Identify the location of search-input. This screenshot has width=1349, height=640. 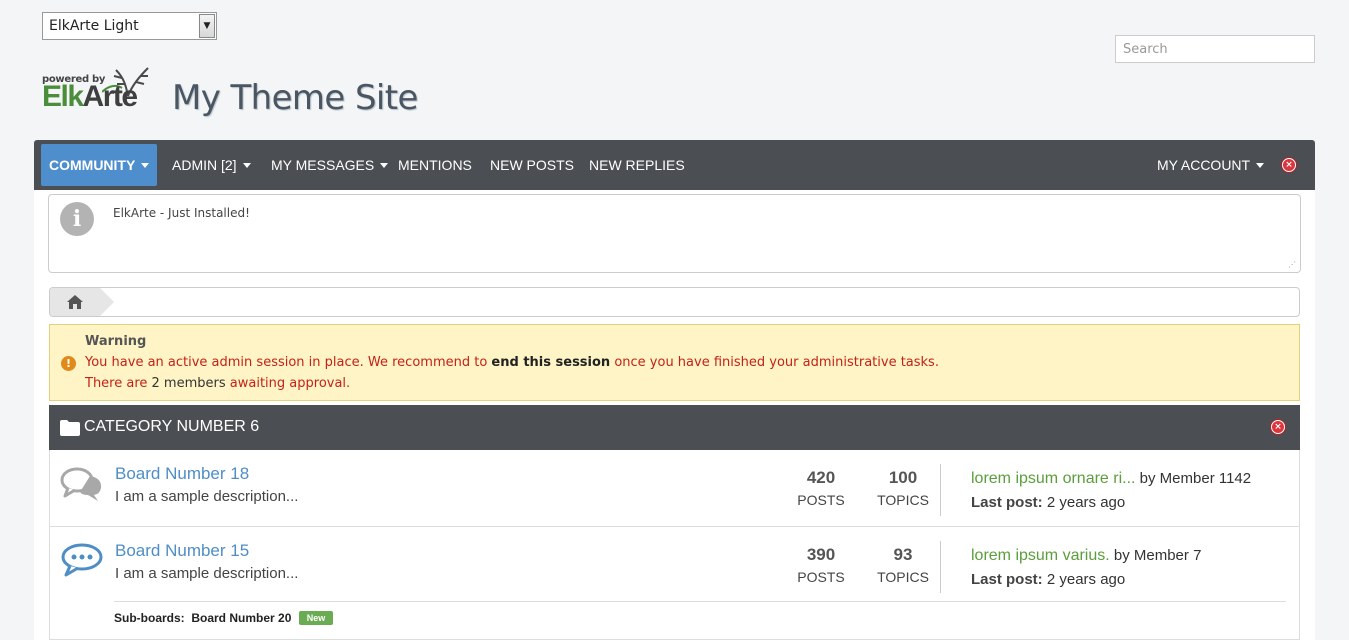
(1215, 49).